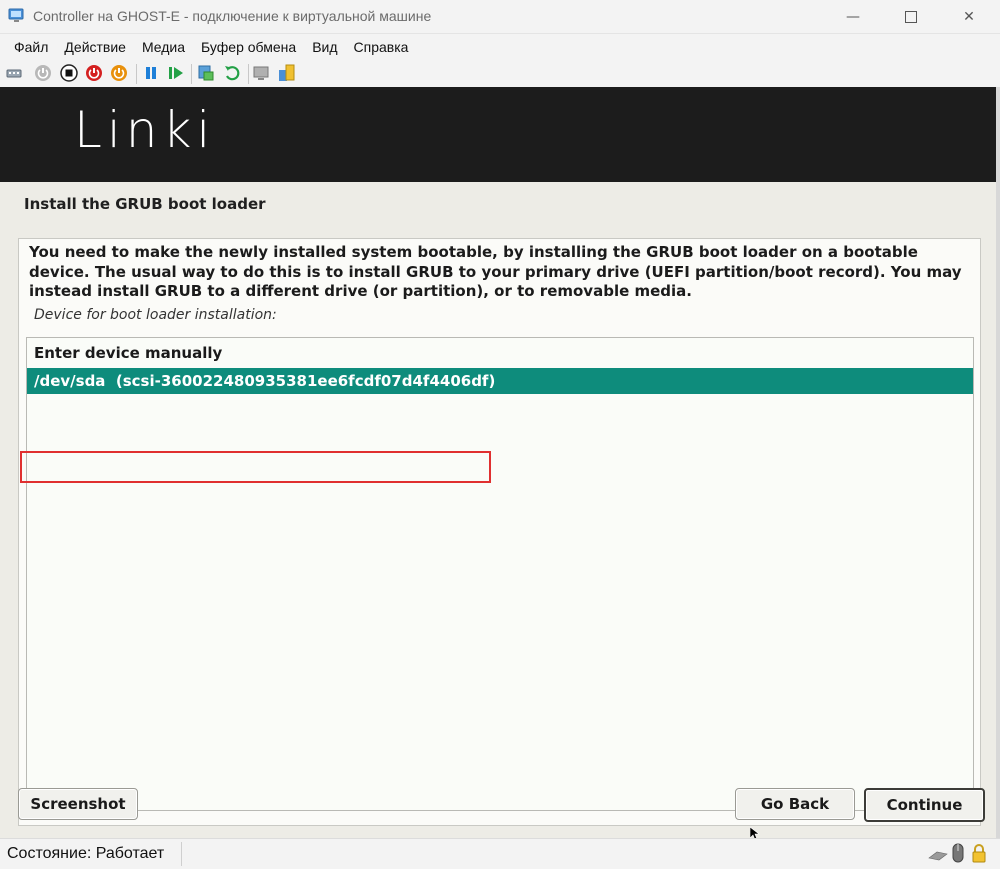 The image size is (1000, 869). I want to click on toolbar, so click(500, 74).